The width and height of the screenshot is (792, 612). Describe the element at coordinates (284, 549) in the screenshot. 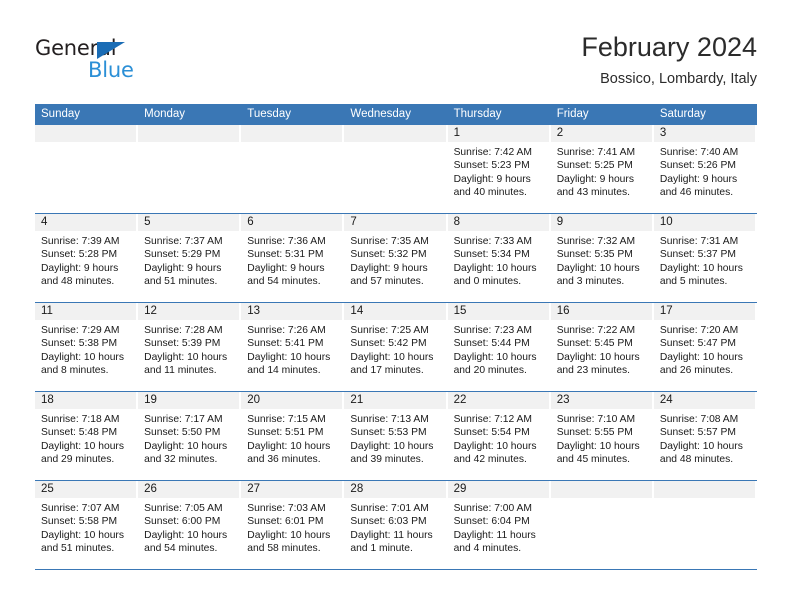

I see `daylight-text-line2: and 58 minutes.` at that location.